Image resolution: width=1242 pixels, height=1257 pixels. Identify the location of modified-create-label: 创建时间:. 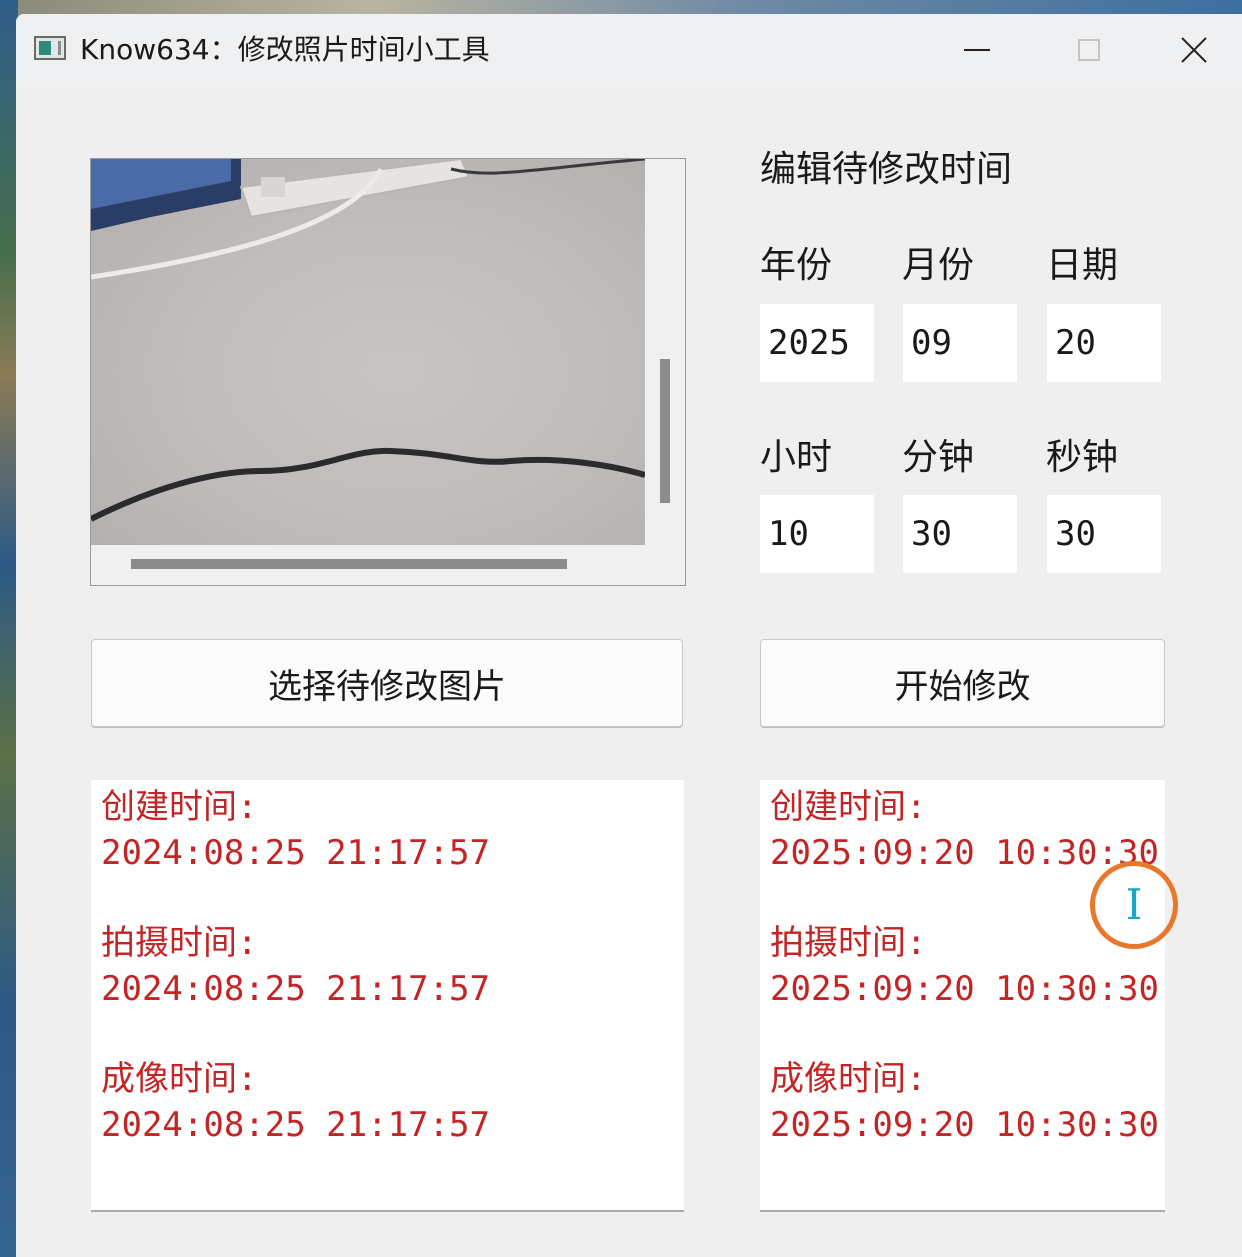
(848, 807).